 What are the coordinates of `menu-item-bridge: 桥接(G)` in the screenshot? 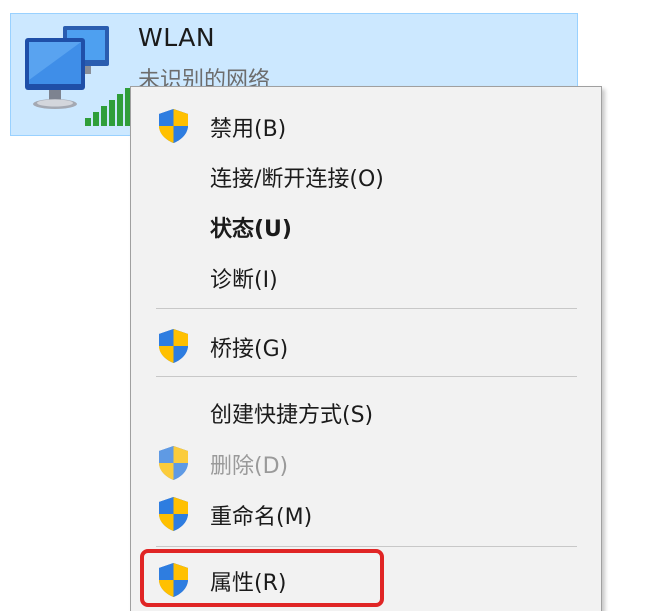 It's located at (366, 345).